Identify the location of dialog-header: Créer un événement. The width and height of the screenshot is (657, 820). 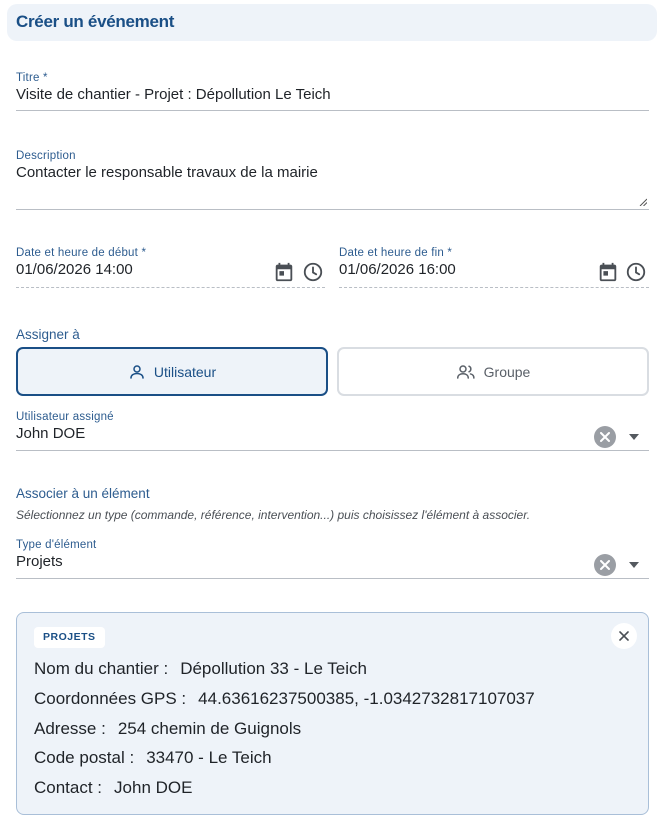
(332, 22).